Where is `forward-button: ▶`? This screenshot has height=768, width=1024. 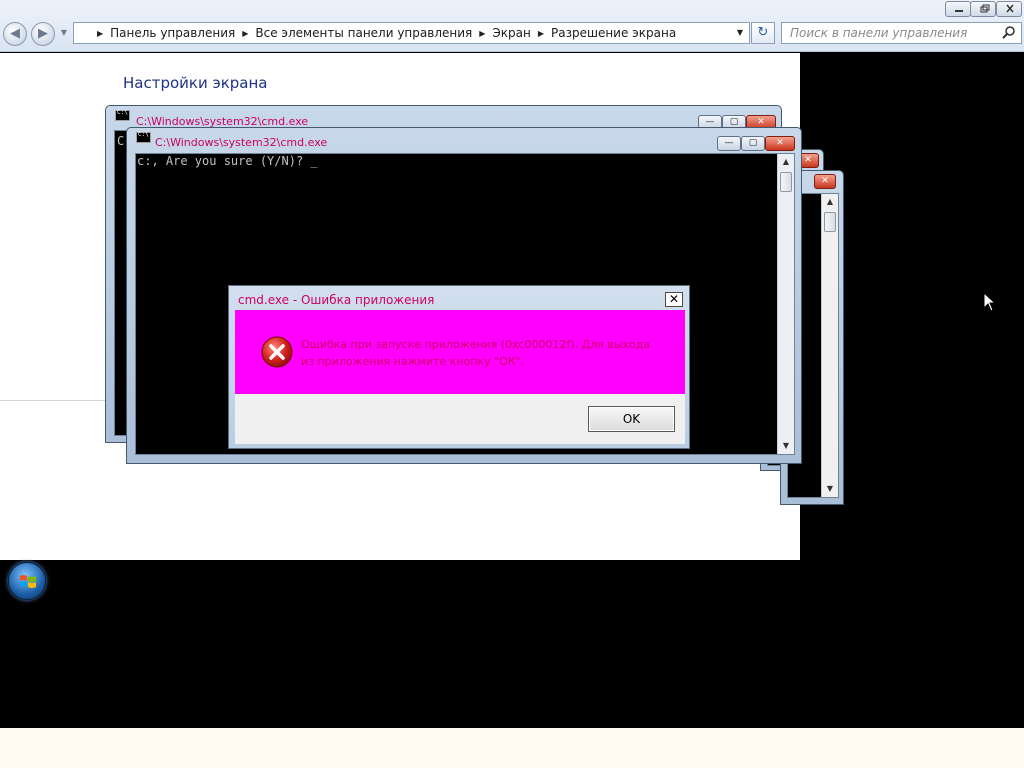
forward-button: ▶ is located at coordinates (43, 34).